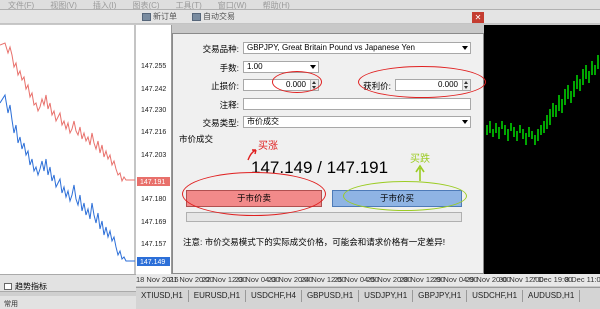 The height and width of the screenshot is (309, 600). What do you see at coordinates (455, 279) in the screenshot?
I see `time-tick: 29 Nov 04:00` at bounding box center [455, 279].